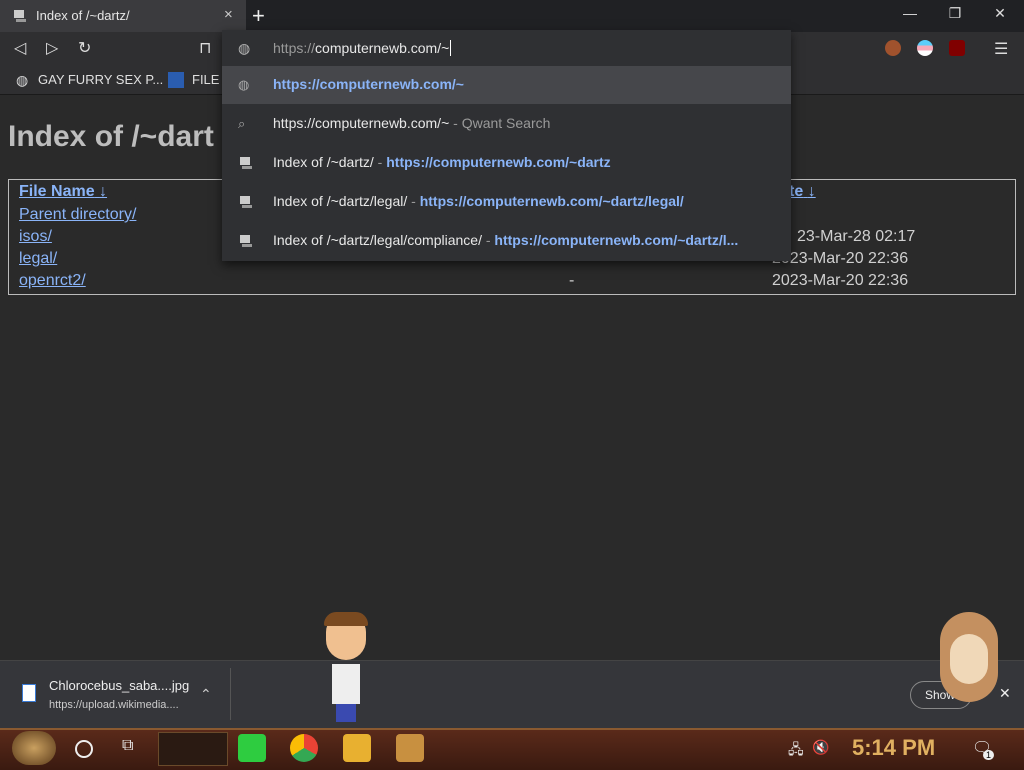  Describe the element at coordinates (910, 13) in the screenshot. I see `minimize-button: —` at that location.